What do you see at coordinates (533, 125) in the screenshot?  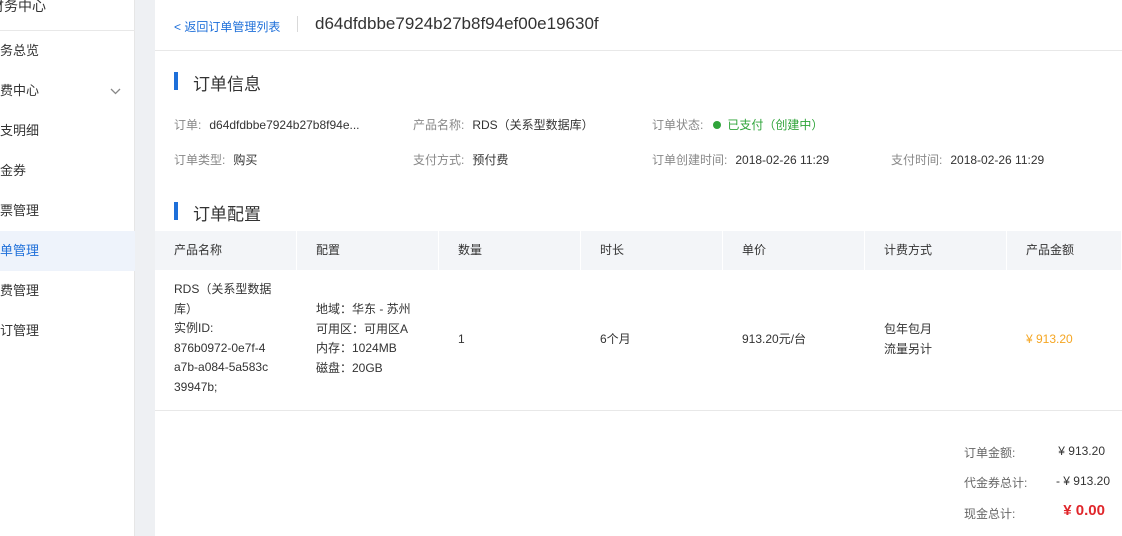 I see `product-name-value: RDS（关系型数据库）` at bounding box center [533, 125].